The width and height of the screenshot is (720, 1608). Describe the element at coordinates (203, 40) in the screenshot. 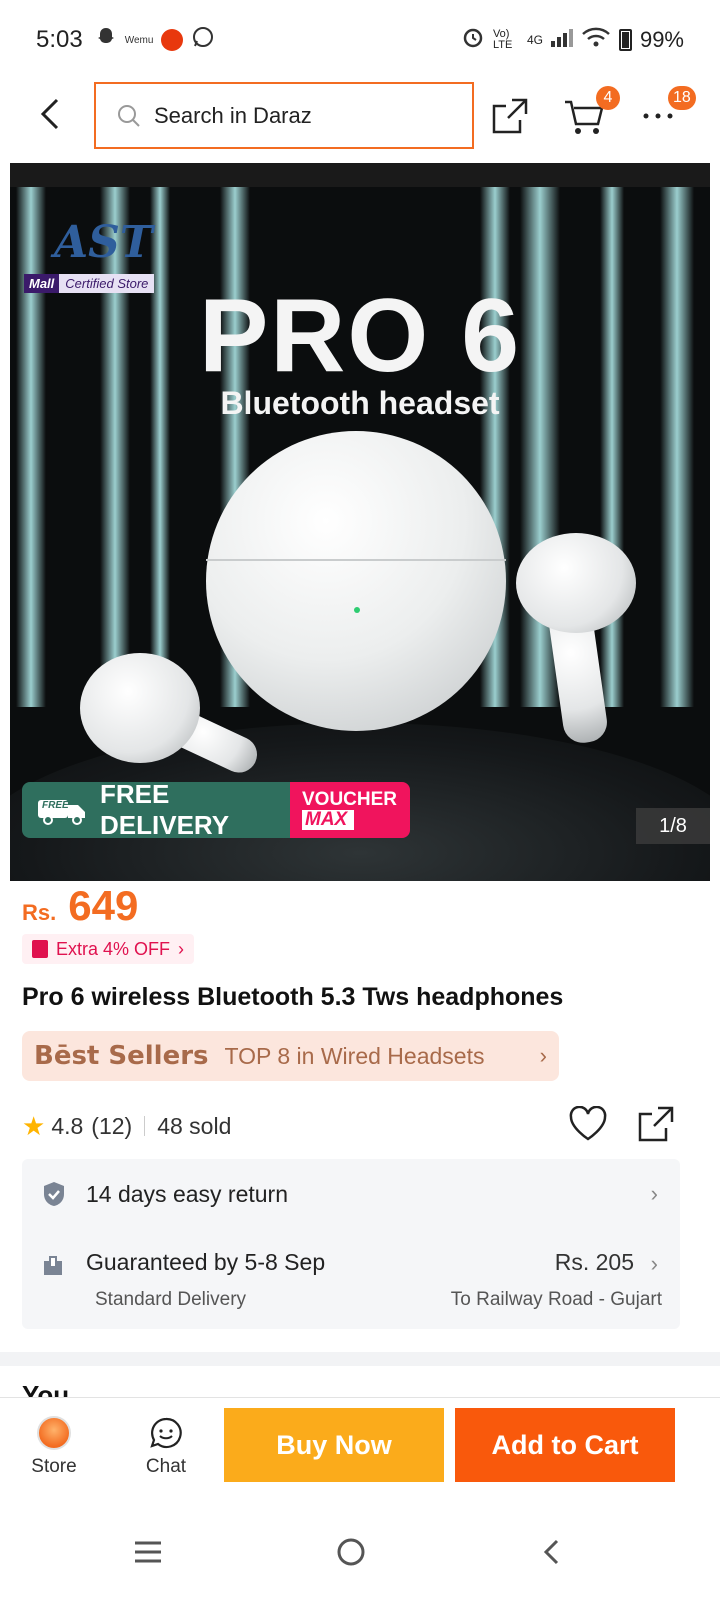

I see `whatsapp-icon` at that location.